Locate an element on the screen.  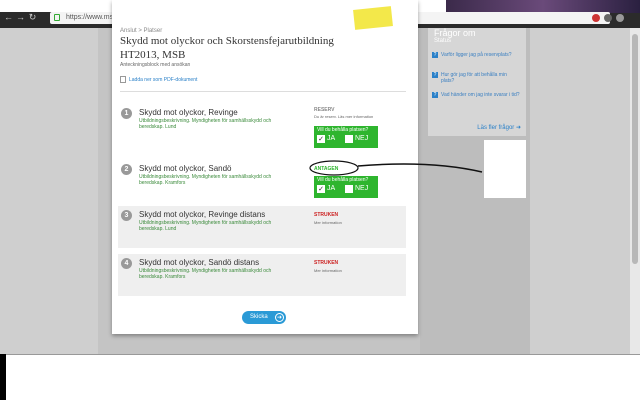
annotation-circle is located at coordinates (334, 168).